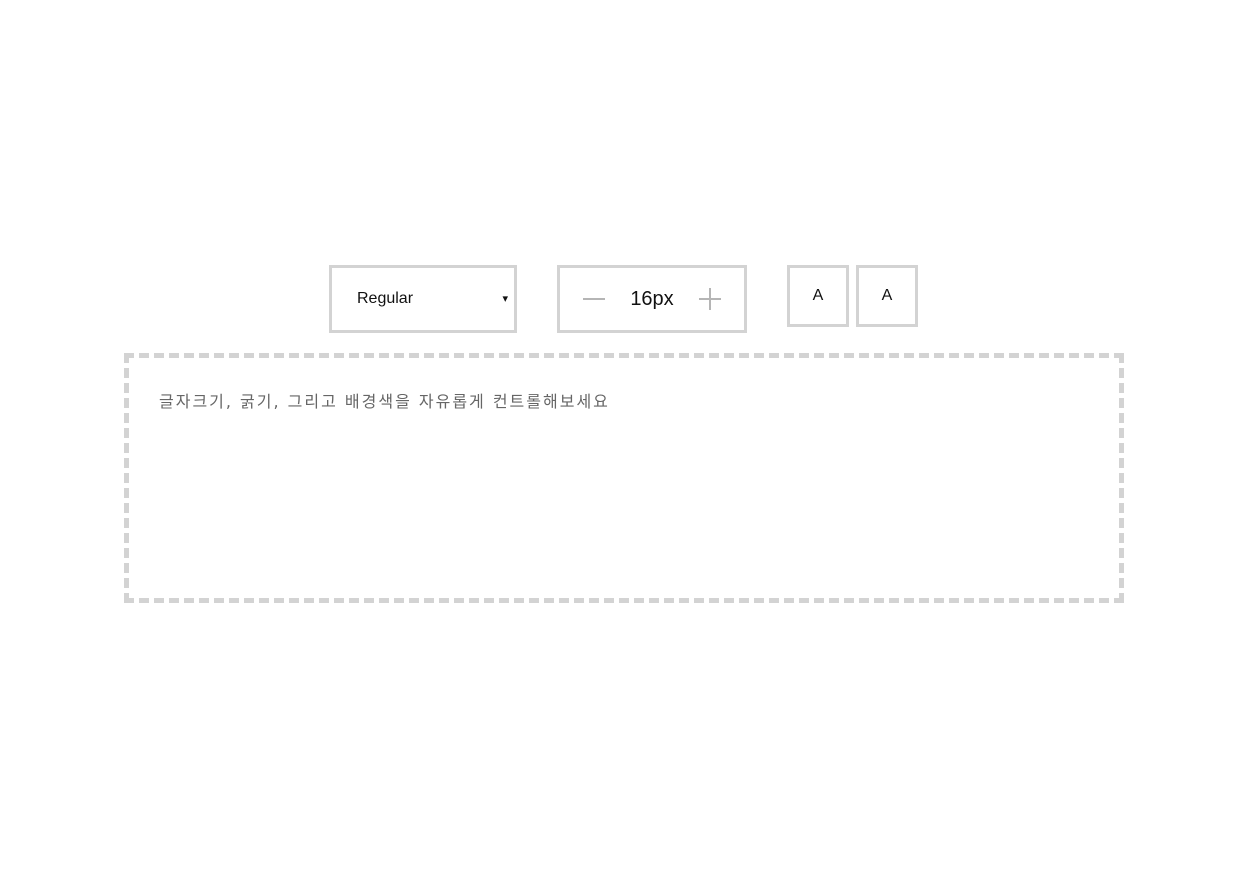  I want to click on font-size-stepper: 16px, so click(652, 299).